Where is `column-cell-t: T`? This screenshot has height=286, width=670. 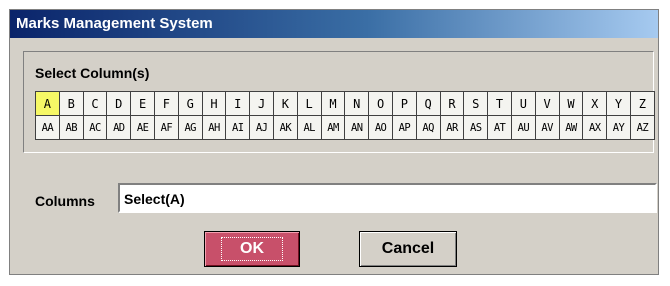
column-cell-t: T is located at coordinates (499, 103).